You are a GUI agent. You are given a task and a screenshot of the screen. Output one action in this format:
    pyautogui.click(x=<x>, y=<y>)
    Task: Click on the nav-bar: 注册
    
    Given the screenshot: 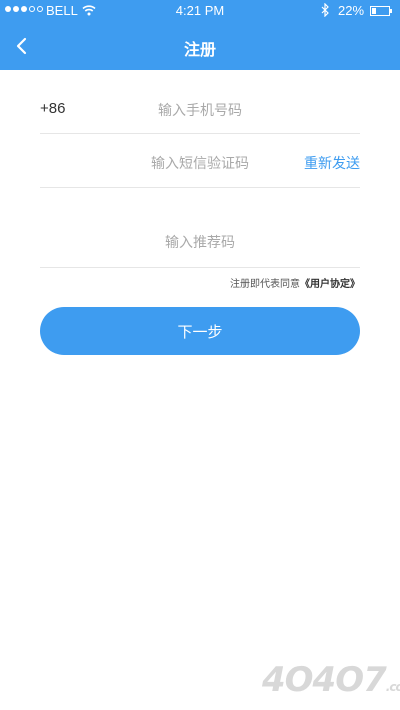 What is the action you would take?
    pyautogui.click(x=200, y=46)
    